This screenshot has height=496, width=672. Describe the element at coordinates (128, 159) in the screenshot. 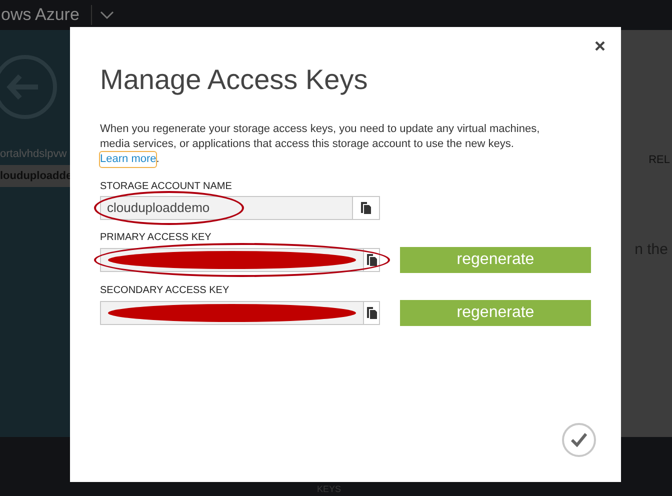

I see `learn-more-link: Learn more` at that location.